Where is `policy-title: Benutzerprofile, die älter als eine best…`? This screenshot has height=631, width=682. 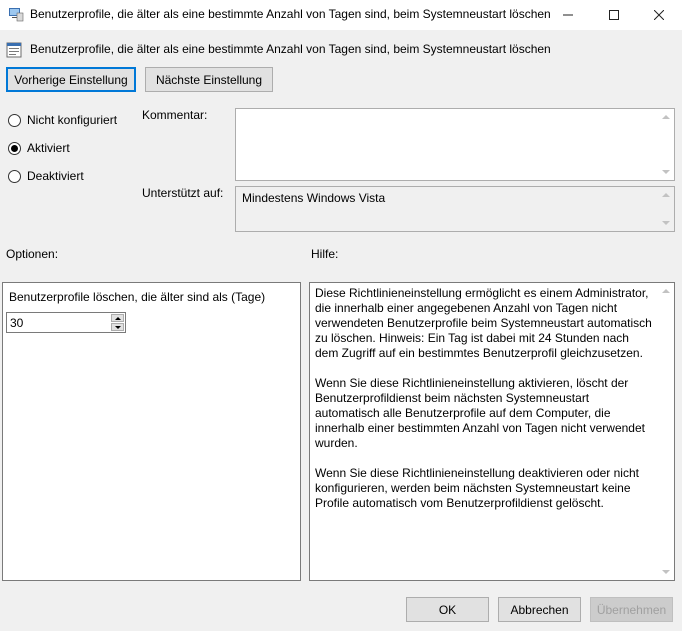 policy-title: Benutzerprofile, die älter als eine best… is located at coordinates (290, 49).